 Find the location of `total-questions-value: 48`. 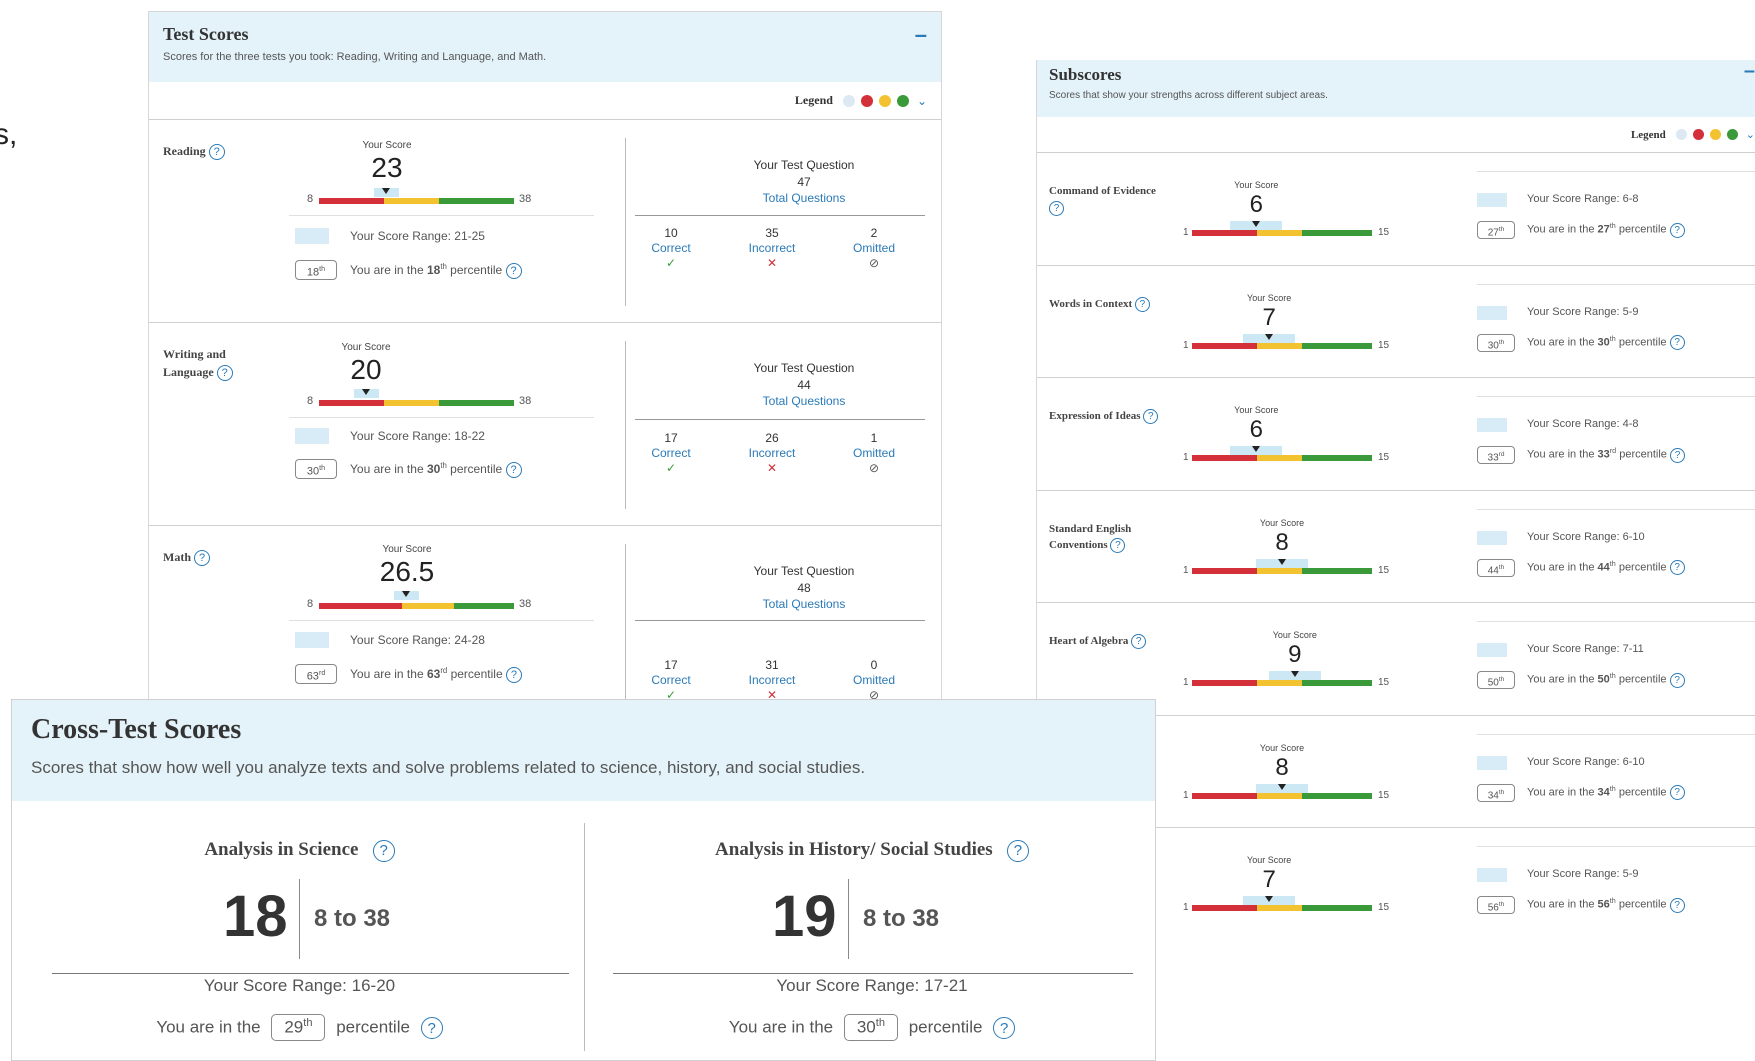

total-questions-value: 48 is located at coordinates (804, 588).